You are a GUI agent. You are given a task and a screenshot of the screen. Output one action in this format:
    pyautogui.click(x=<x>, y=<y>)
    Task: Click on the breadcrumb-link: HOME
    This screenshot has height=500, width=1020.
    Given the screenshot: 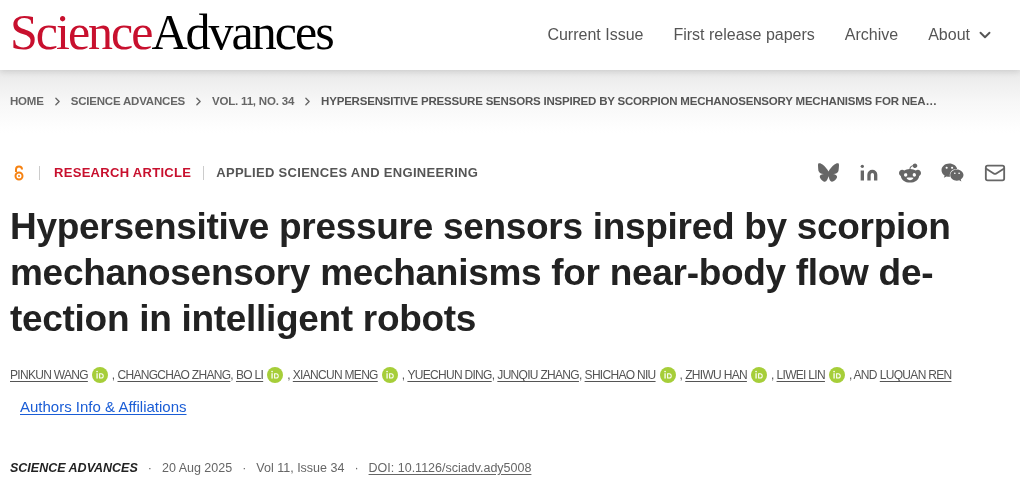 What is the action you would take?
    pyautogui.click(x=27, y=101)
    